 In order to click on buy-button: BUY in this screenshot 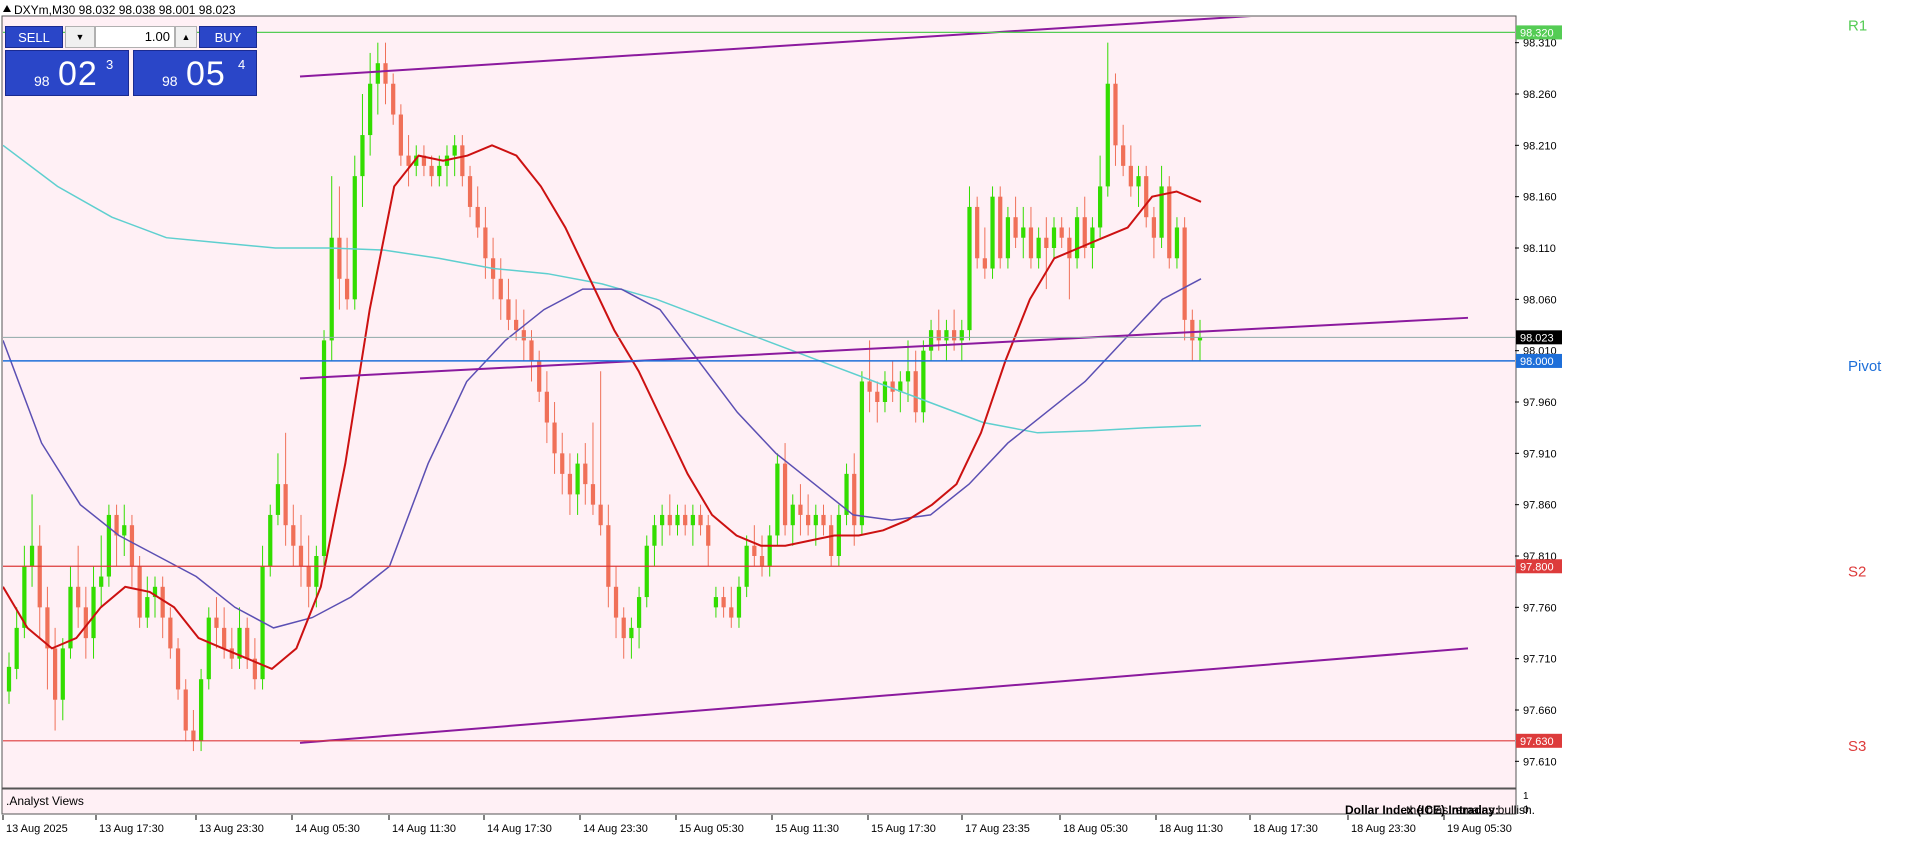, I will do `click(228, 37)`.